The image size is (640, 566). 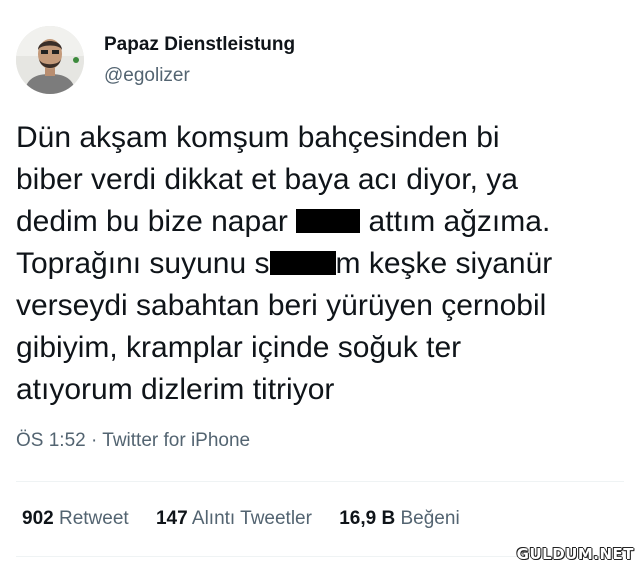 What do you see at coordinates (459, 221) in the screenshot?
I see `tweet-line-part: attım ağzıma.` at bounding box center [459, 221].